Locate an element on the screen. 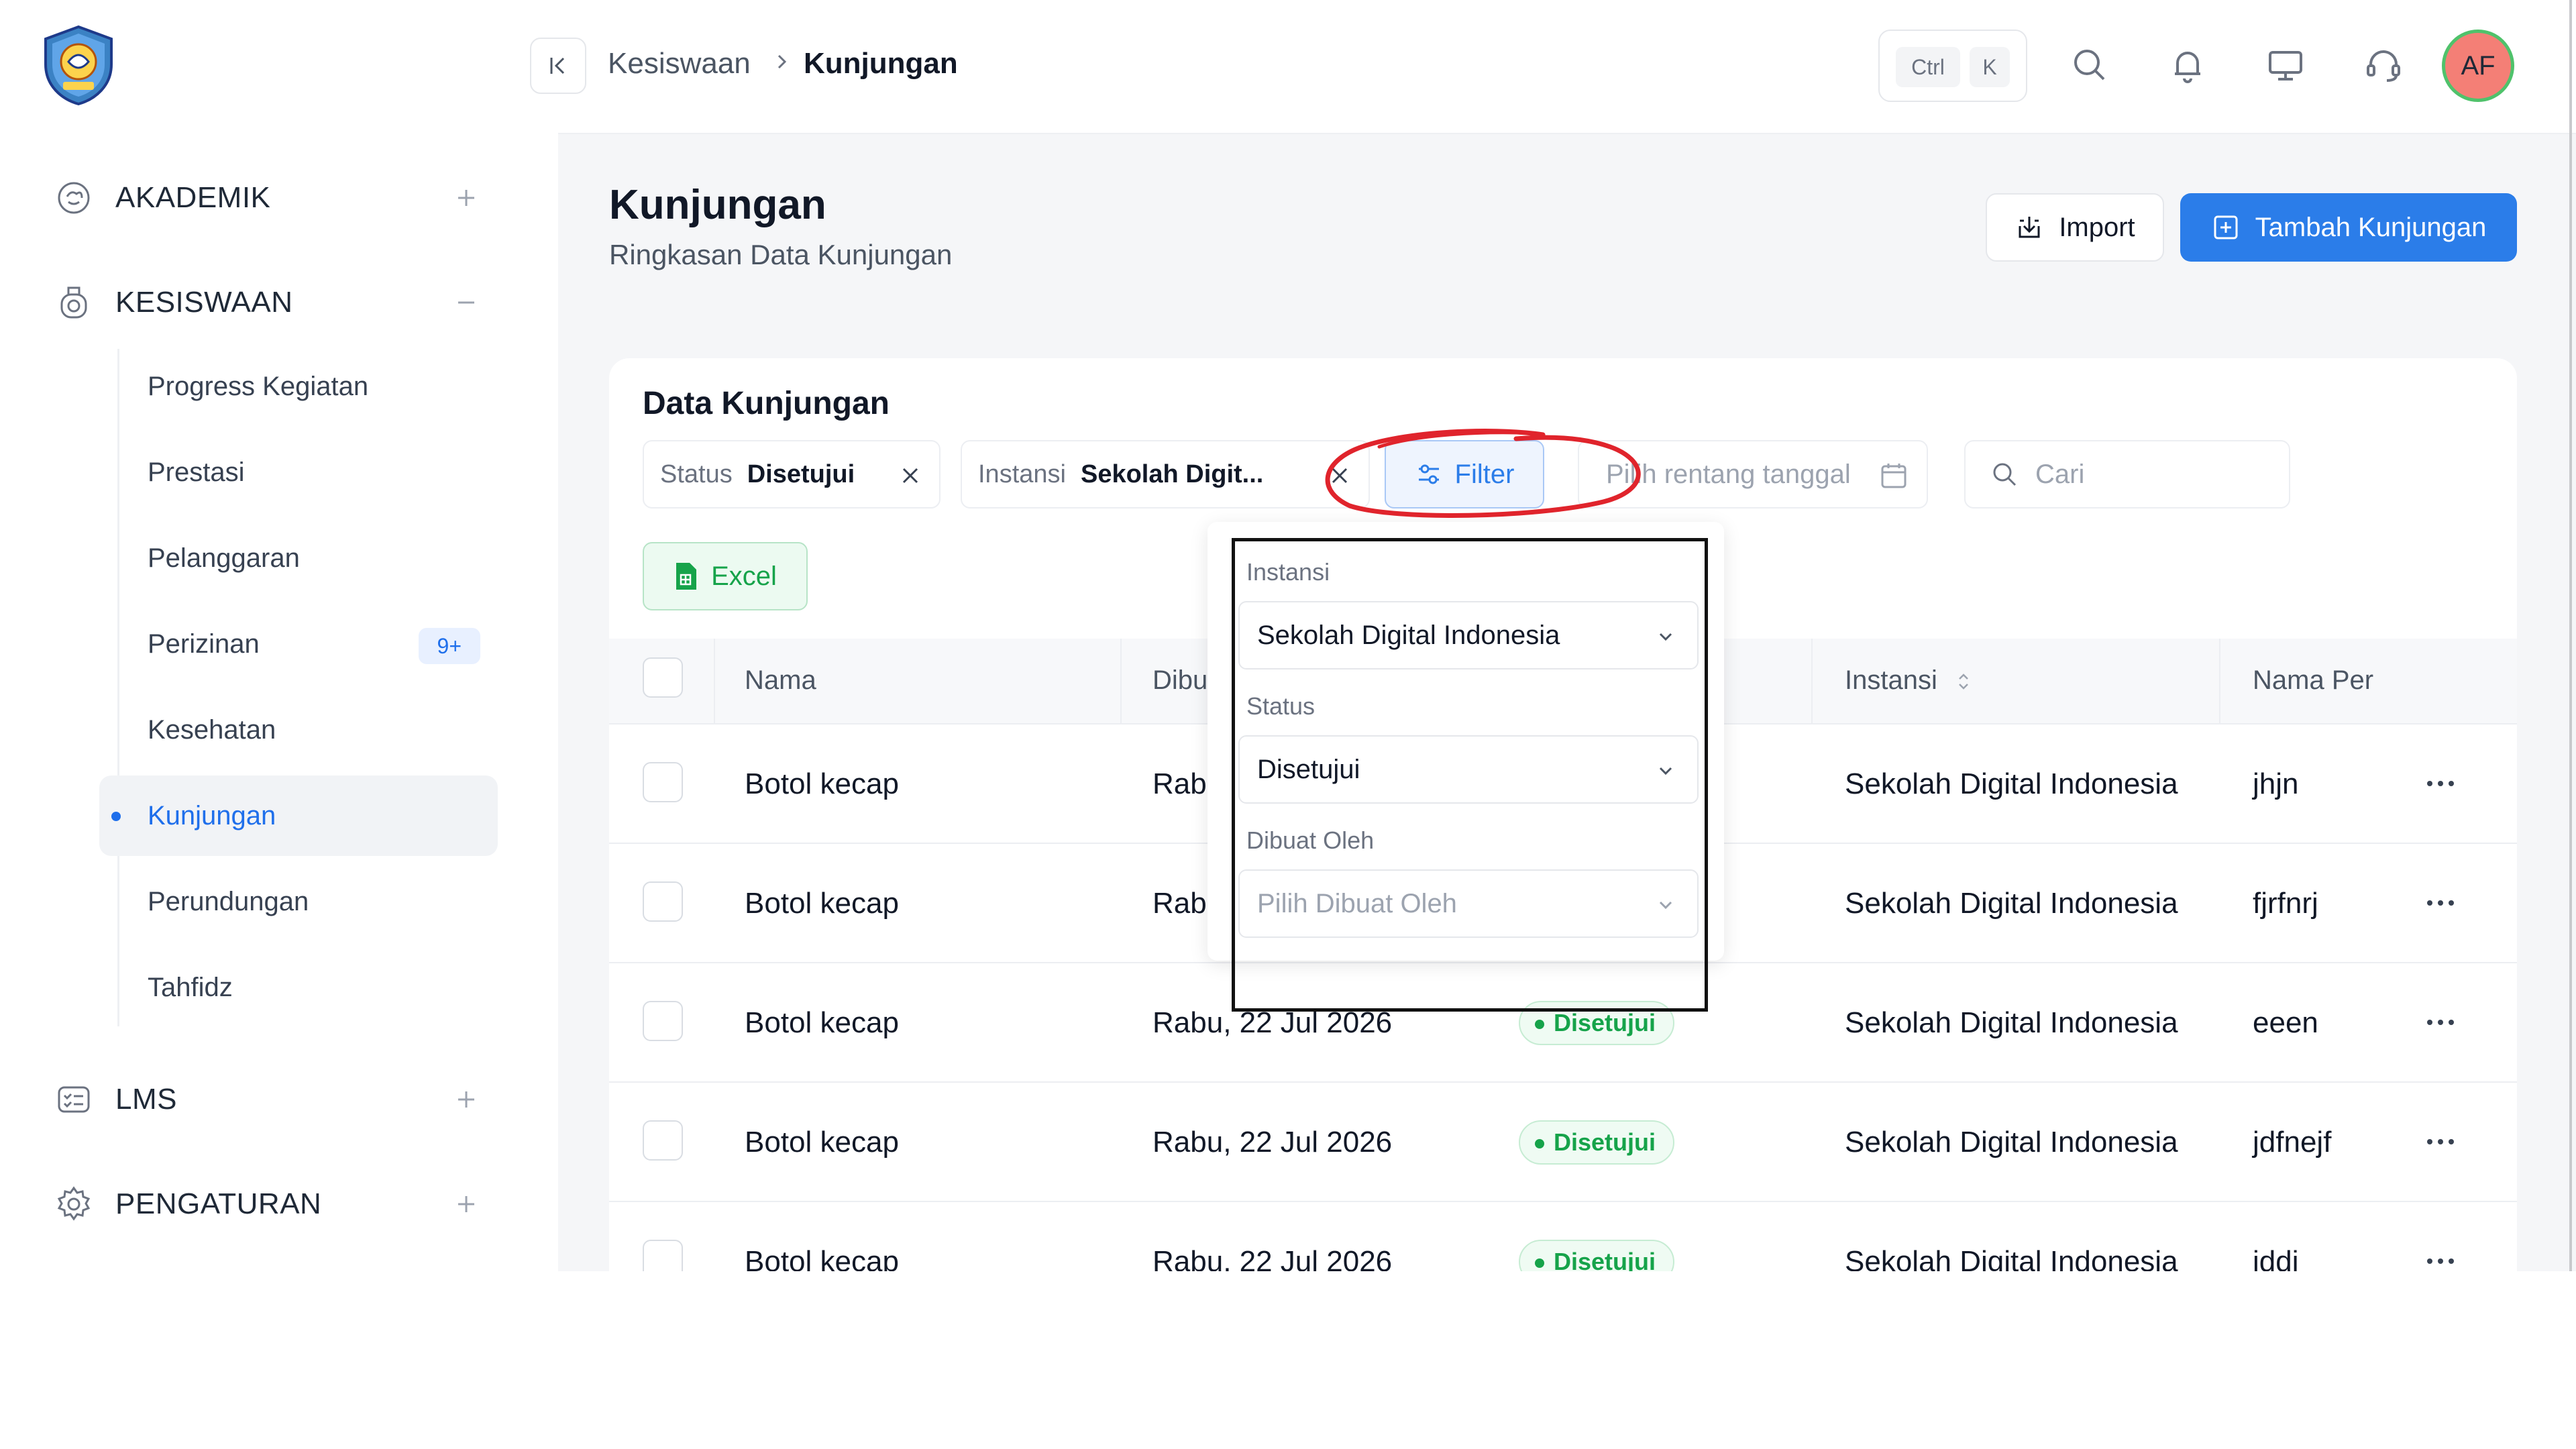  status-select-value: Disetujui is located at coordinates (1308, 769).